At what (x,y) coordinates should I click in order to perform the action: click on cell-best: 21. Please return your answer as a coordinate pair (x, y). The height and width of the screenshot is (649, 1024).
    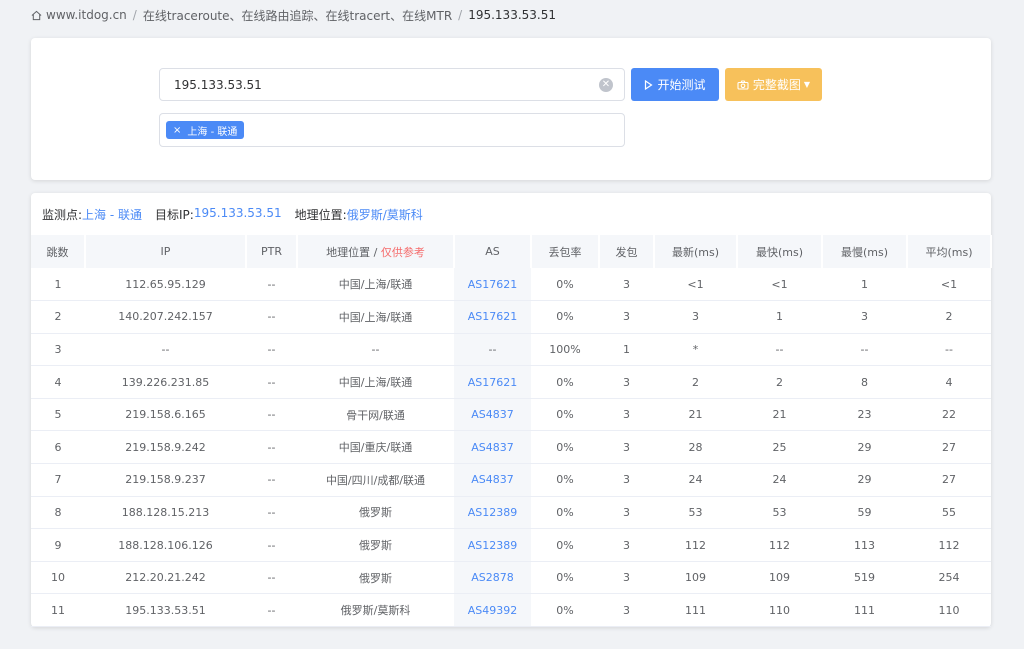
    Looking at the image, I should click on (779, 415).